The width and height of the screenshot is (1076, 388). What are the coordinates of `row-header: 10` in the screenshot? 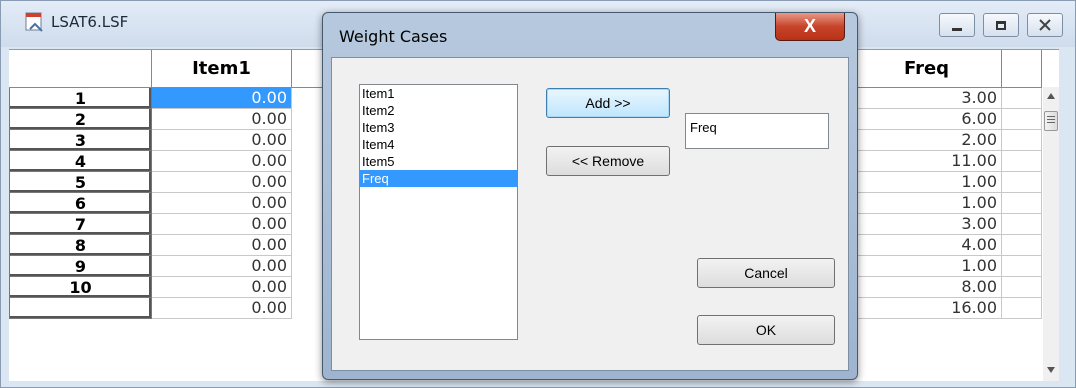 It's located at (80, 287).